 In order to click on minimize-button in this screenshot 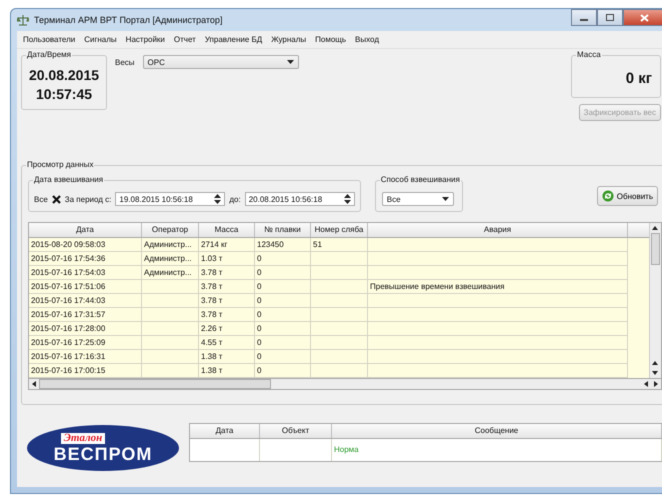, I will do `click(584, 17)`.